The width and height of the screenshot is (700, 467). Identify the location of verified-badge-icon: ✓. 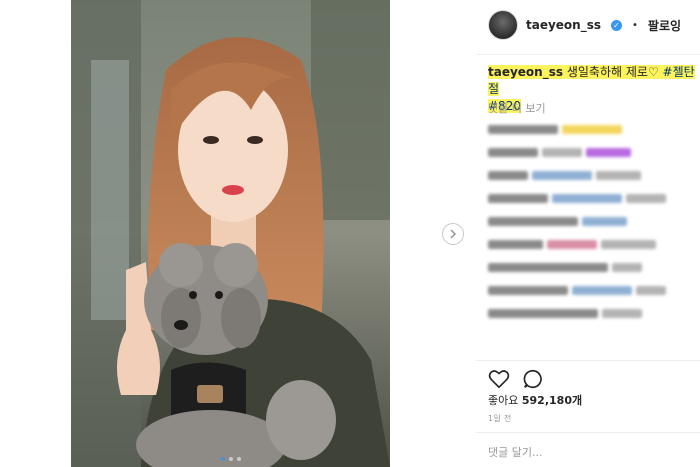
(617, 25).